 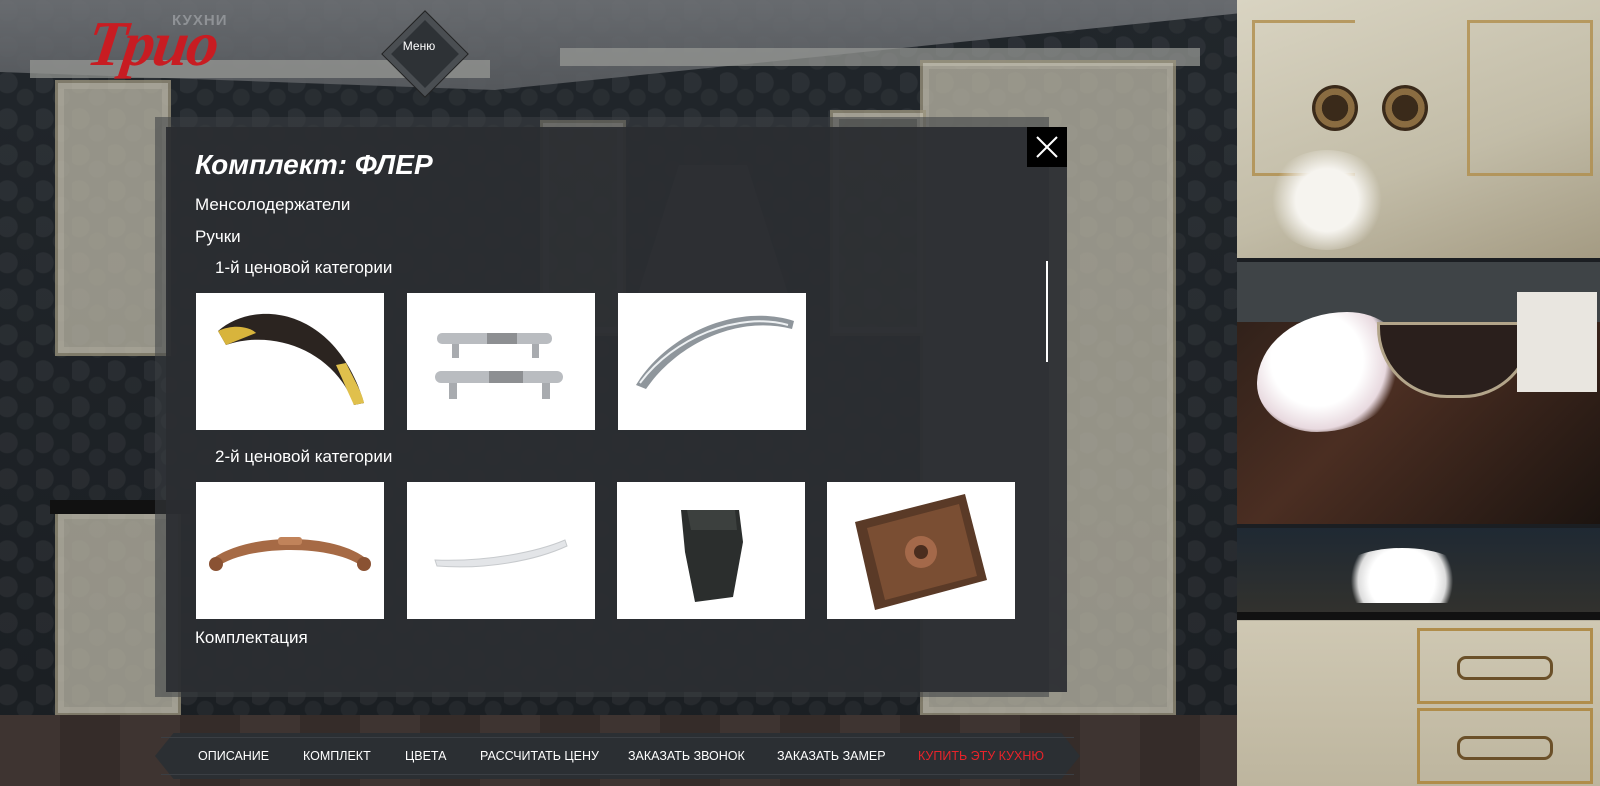 I want to click on nav-kit: КОМПЛЕКТ, so click(x=337, y=756).